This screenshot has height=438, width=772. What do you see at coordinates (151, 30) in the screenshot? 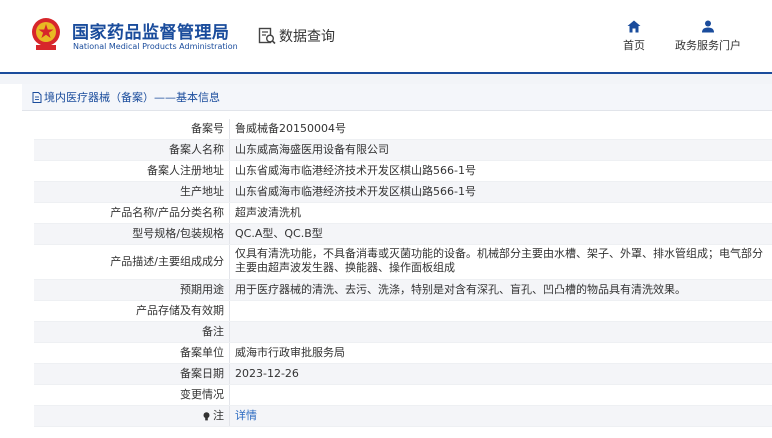
I see `org-name-cn: 国家药品监督管理局` at bounding box center [151, 30].